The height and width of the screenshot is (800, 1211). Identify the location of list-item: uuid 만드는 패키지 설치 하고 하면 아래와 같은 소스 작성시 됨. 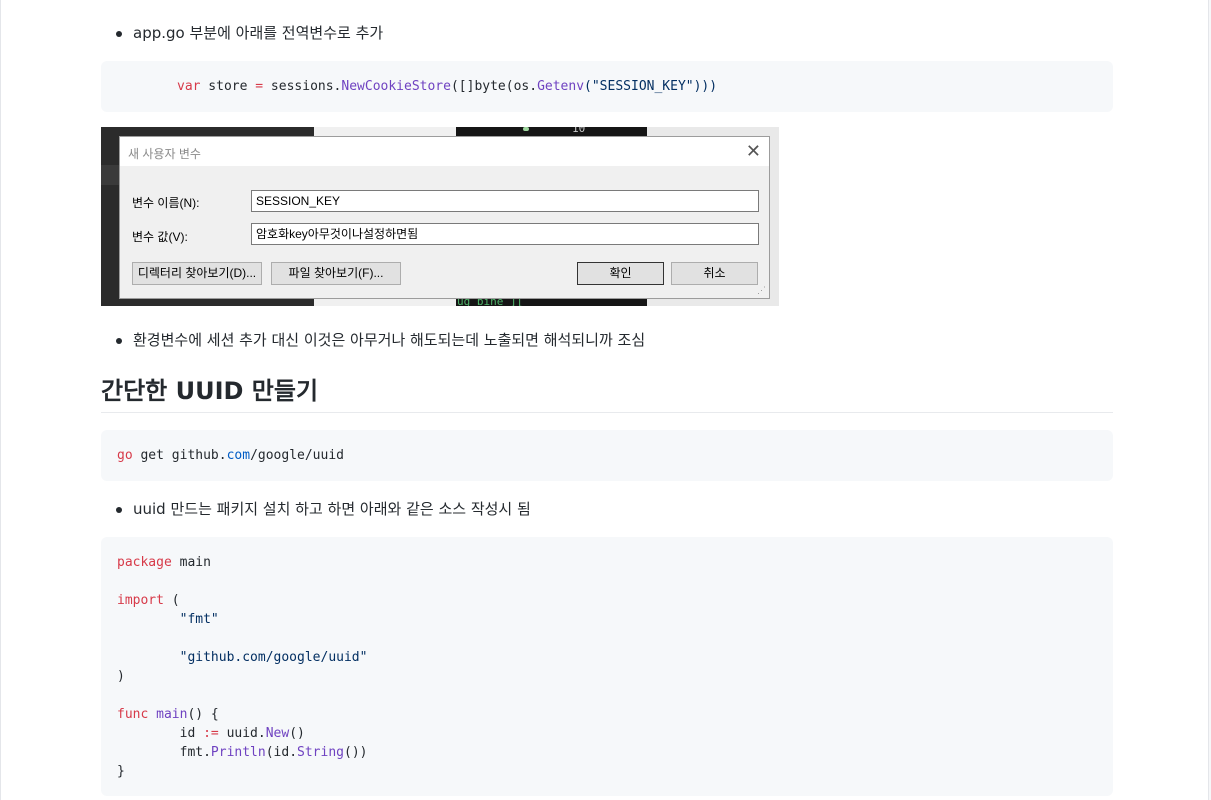
(323, 509).